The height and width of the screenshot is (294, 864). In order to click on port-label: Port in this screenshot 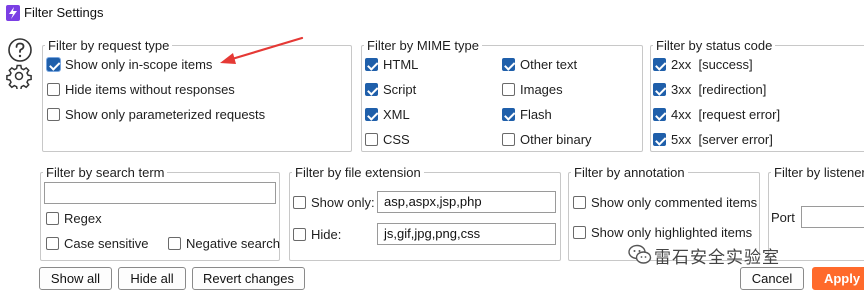, I will do `click(783, 217)`.